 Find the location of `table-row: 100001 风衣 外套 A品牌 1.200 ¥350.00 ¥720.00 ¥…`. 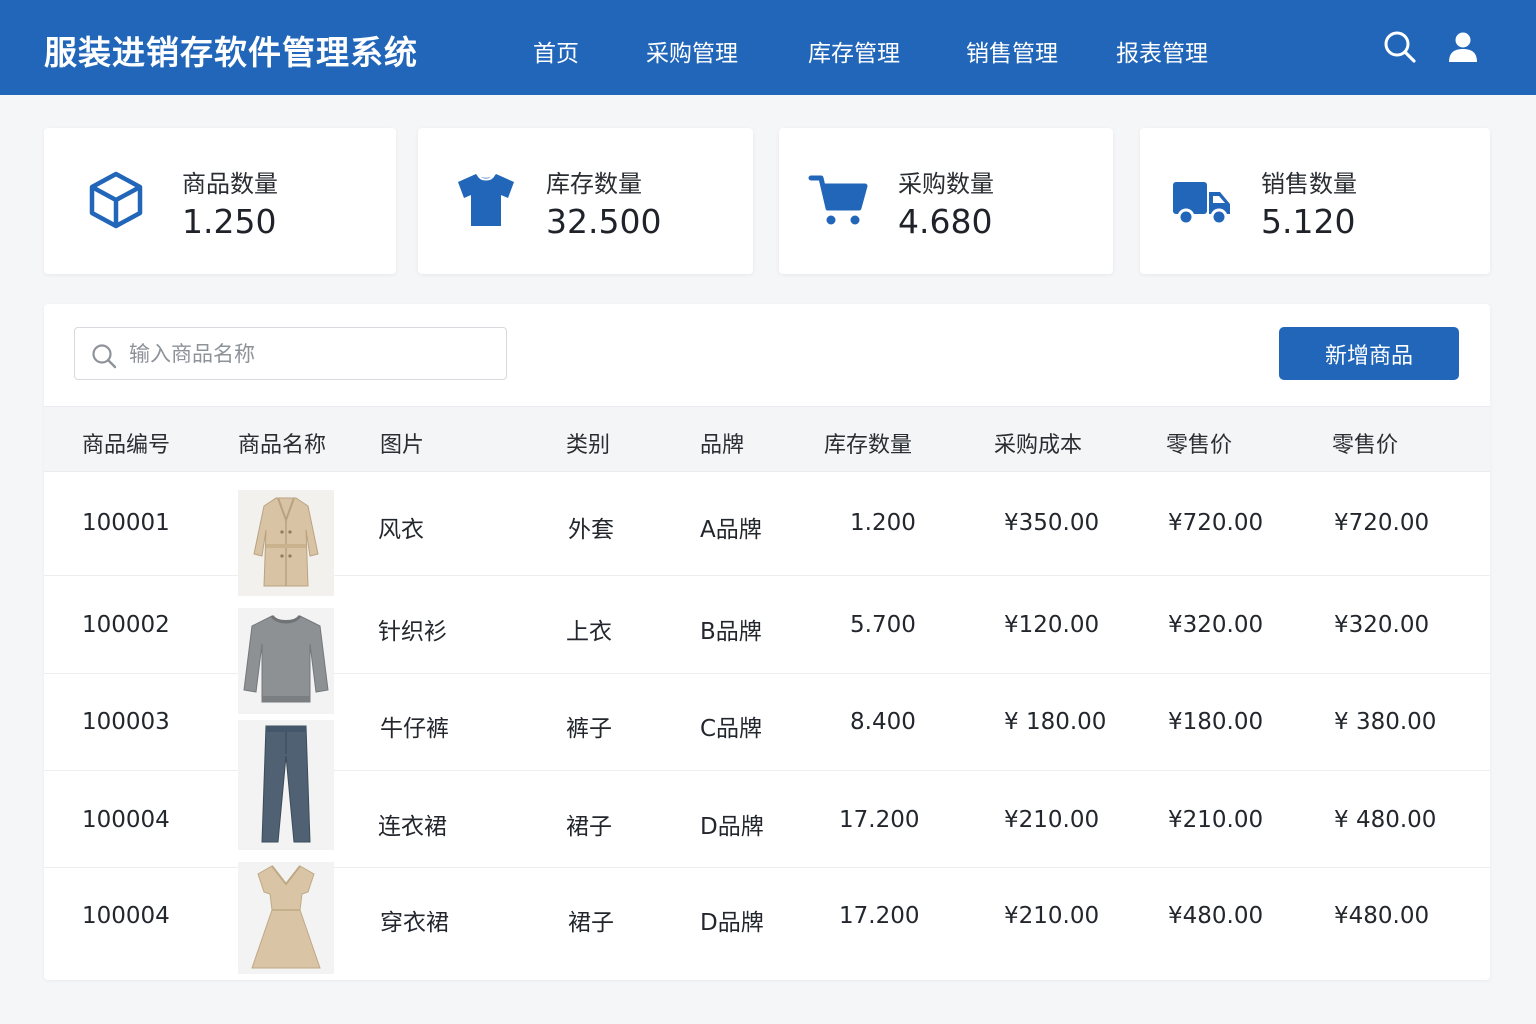

table-row: 100001 风衣 外套 A品牌 1.200 ¥350.00 ¥720.00 ¥… is located at coordinates (767, 534).